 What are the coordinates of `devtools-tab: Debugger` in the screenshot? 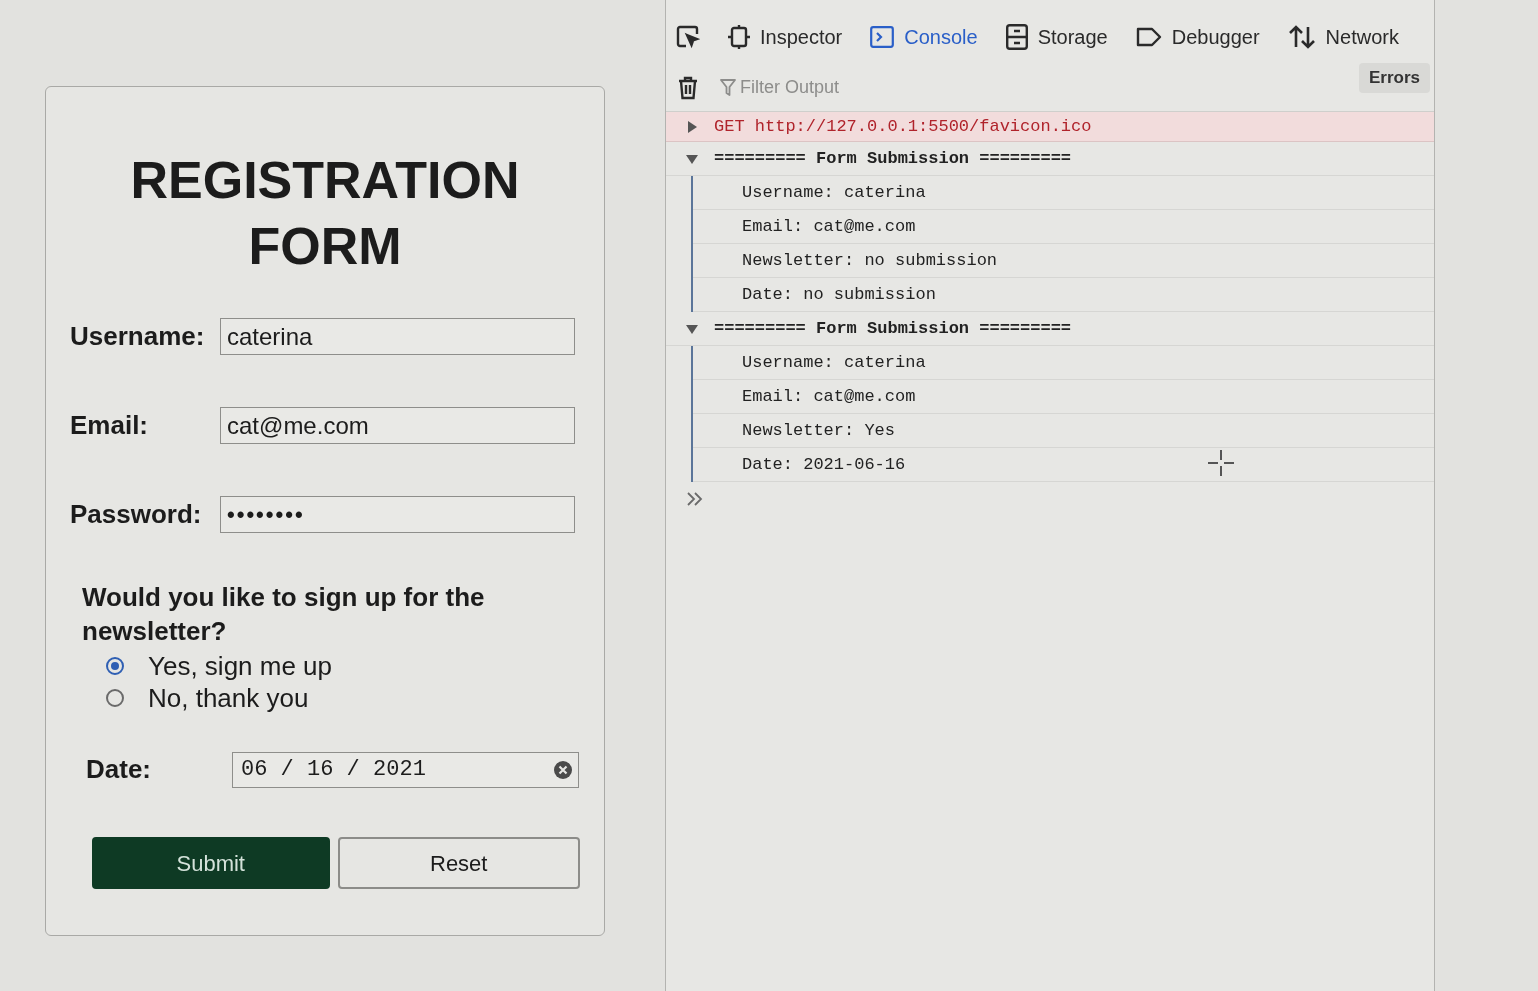 It's located at (1197, 37).